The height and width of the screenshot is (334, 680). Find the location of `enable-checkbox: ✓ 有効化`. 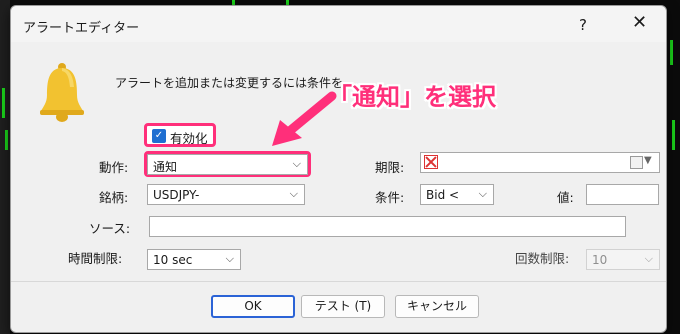

enable-checkbox: ✓ 有効化 is located at coordinates (180, 135).